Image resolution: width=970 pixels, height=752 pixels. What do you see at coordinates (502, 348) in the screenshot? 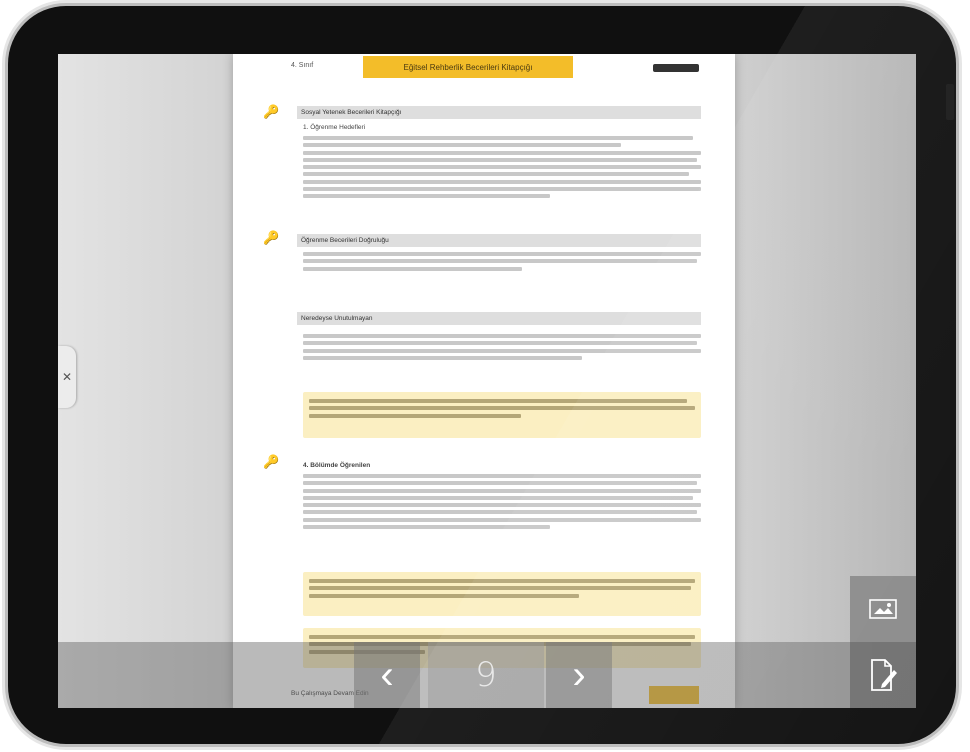
I see `section-3-text` at bounding box center [502, 348].